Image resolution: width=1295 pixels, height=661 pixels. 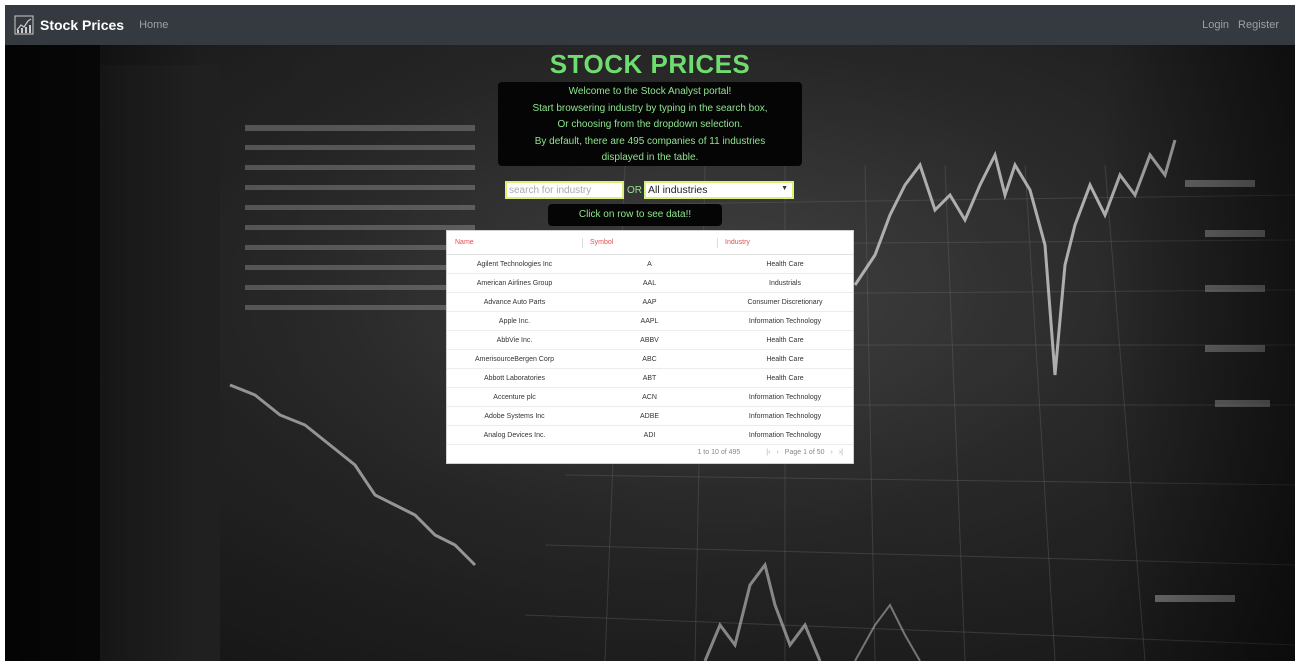 What do you see at coordinates (82, 25) in the screenshot?
I see `brand-title: Stock Prices` at bounding box center [82, 25].